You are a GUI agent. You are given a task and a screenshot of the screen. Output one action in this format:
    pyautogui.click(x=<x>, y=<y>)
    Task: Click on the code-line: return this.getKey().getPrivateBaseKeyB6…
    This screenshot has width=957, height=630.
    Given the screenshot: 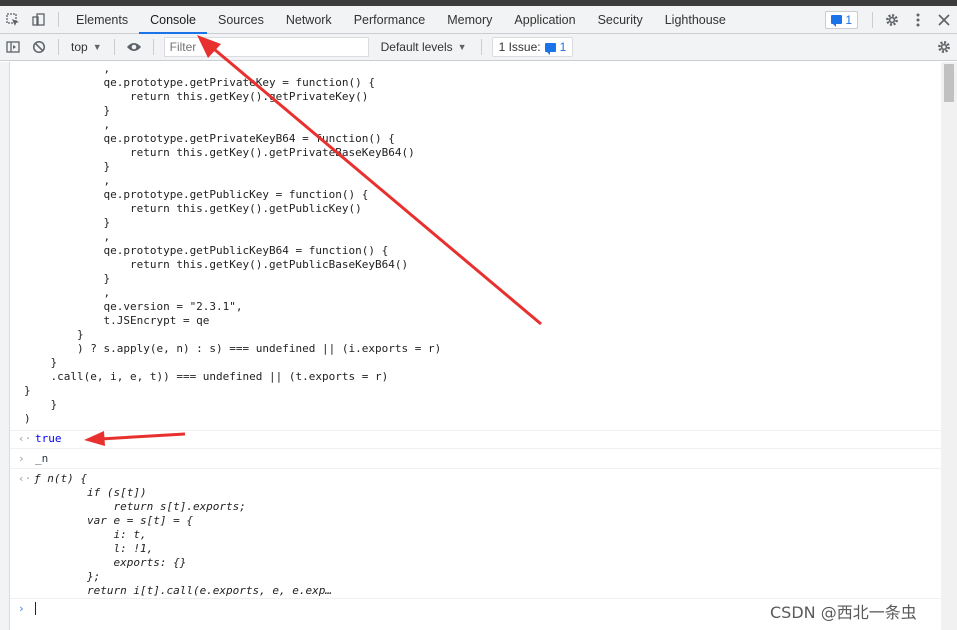 What is the action you would take?
    pyautogui.click(x=219, y=152)
    